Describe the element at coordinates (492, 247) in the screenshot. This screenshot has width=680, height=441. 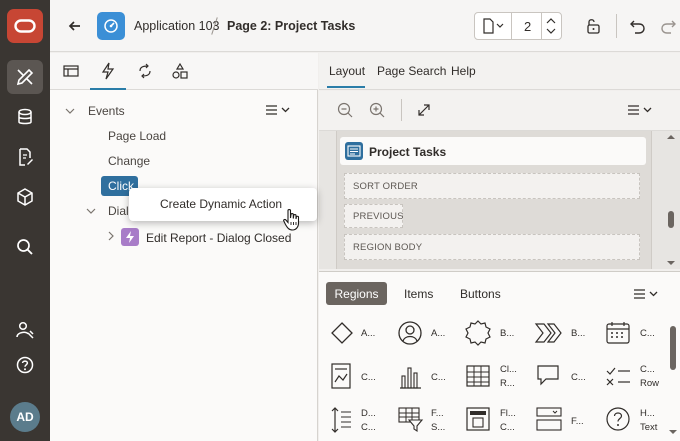
I see `slot-region-body: REGION BODY` at that location.